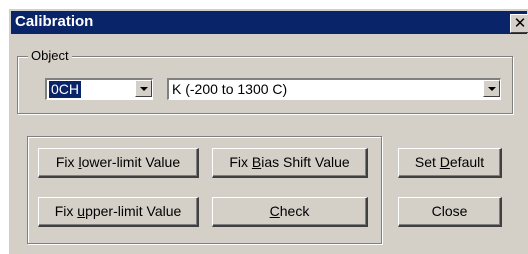  I want to click on fix-lower-limit-button: Fix lower-limit Value, so click(118, 163).